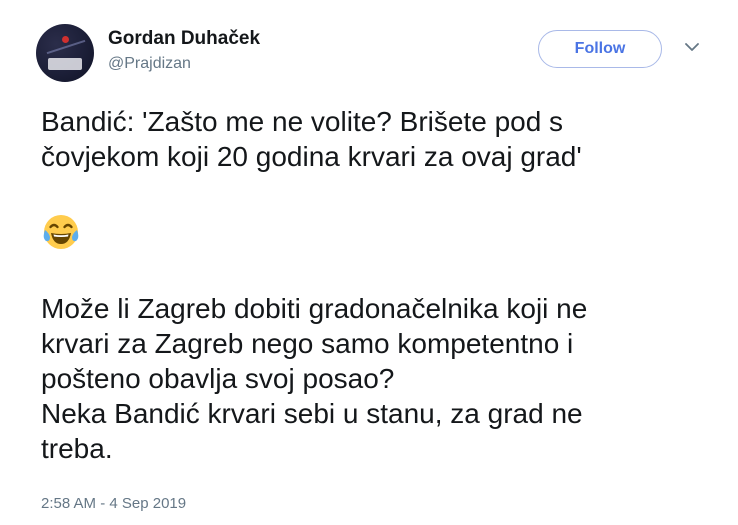 The image size is (738, 525). I want to click on face-with-tears-of-joy-icon, so click(61, 232).